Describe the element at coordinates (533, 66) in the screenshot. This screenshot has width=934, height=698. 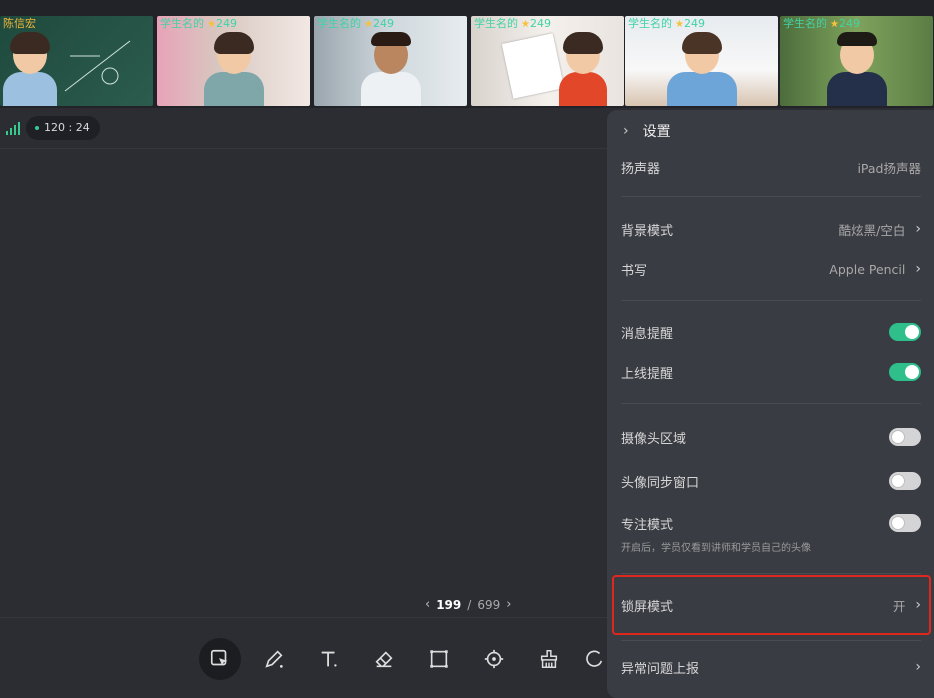
I see `drawing-paper` at that location.